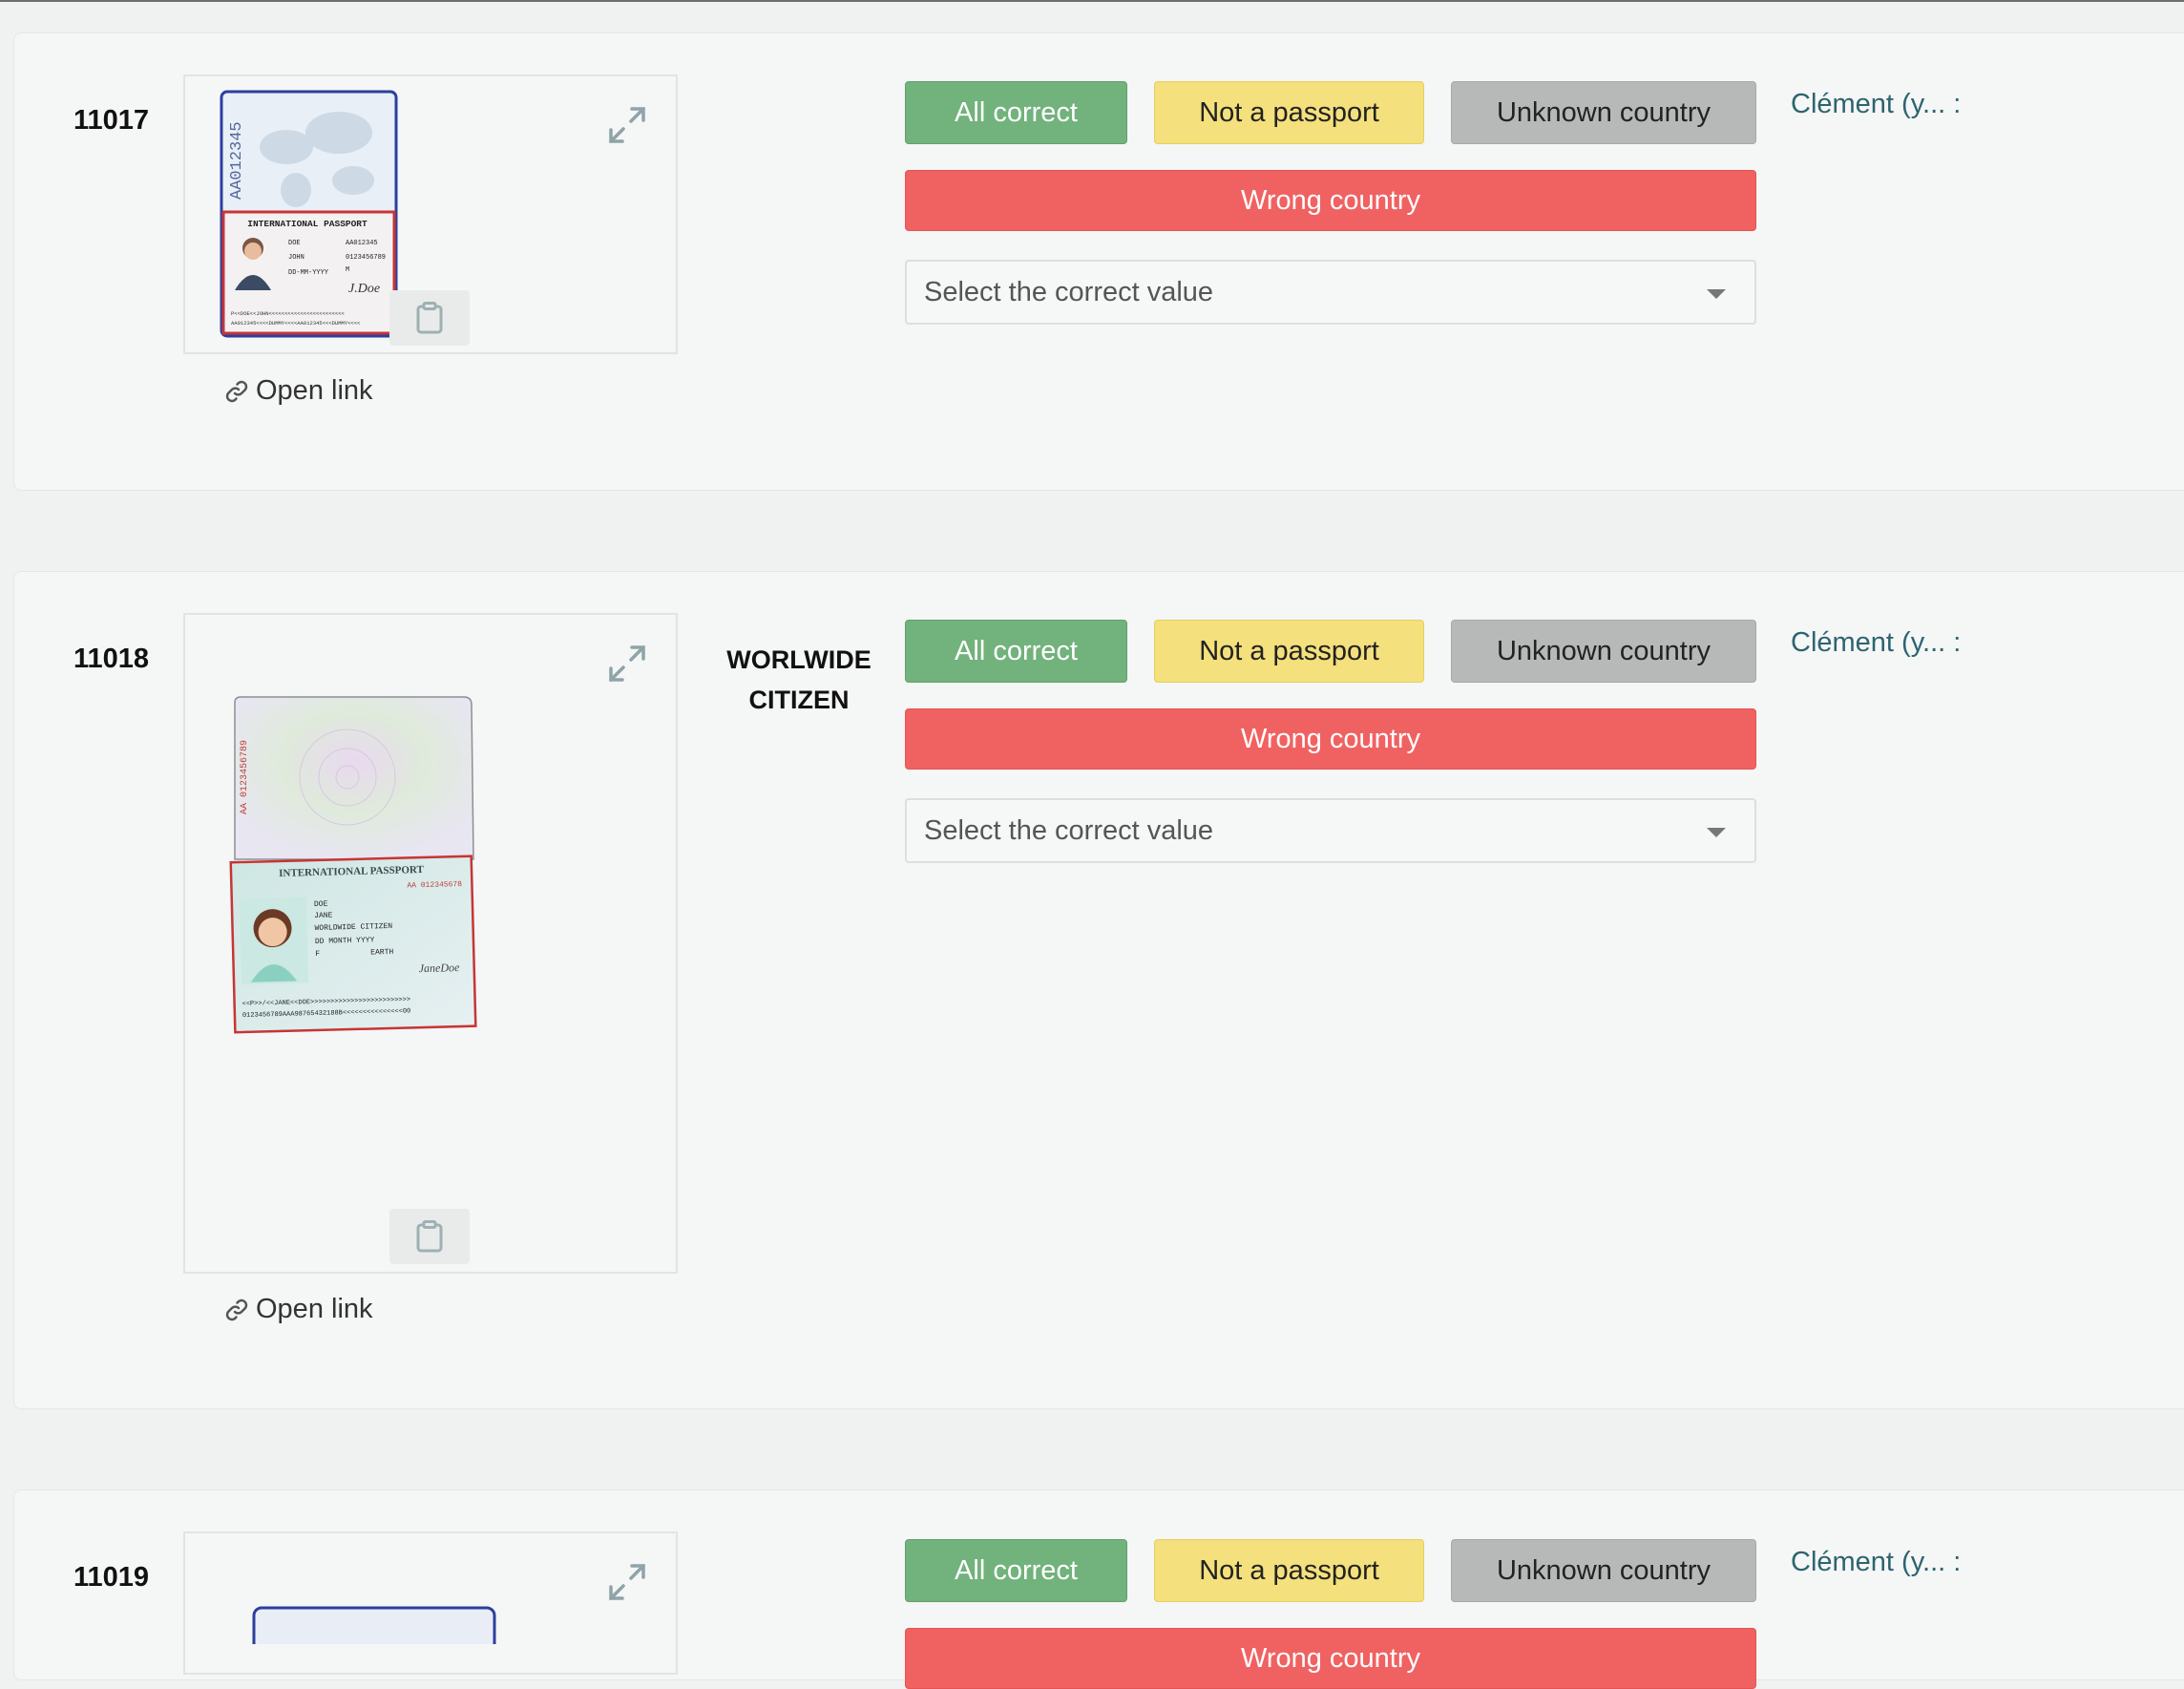 This screenshot has height=1689, width=2184. Describe the element at coordinates (345, 941) in the screenshot. I see `passport-dob: DD MONTH YYYY` at that location.